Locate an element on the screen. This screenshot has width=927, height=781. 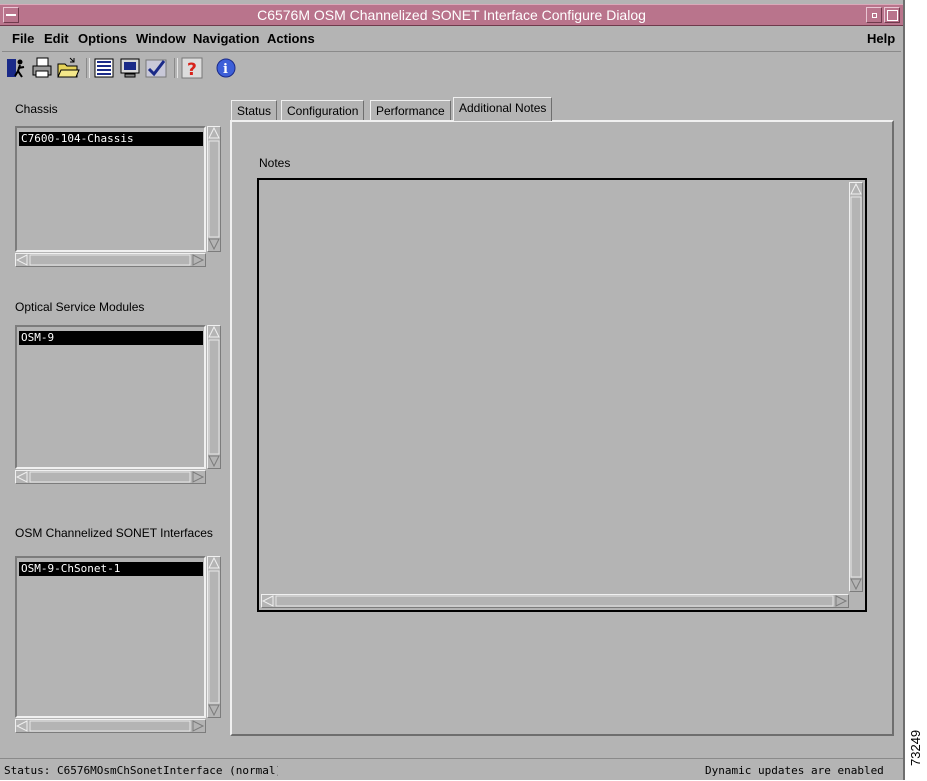
interfaces-label: OSM Channelized SONET Interfaces is located at coordinates (114, 533).